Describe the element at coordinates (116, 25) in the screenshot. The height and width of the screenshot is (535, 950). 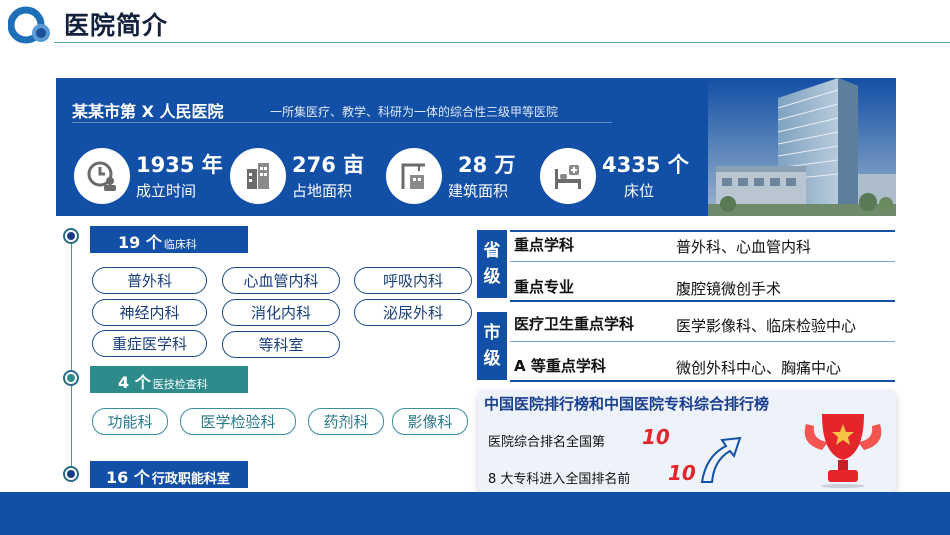
I see `page-title: 医院简介` at that location.